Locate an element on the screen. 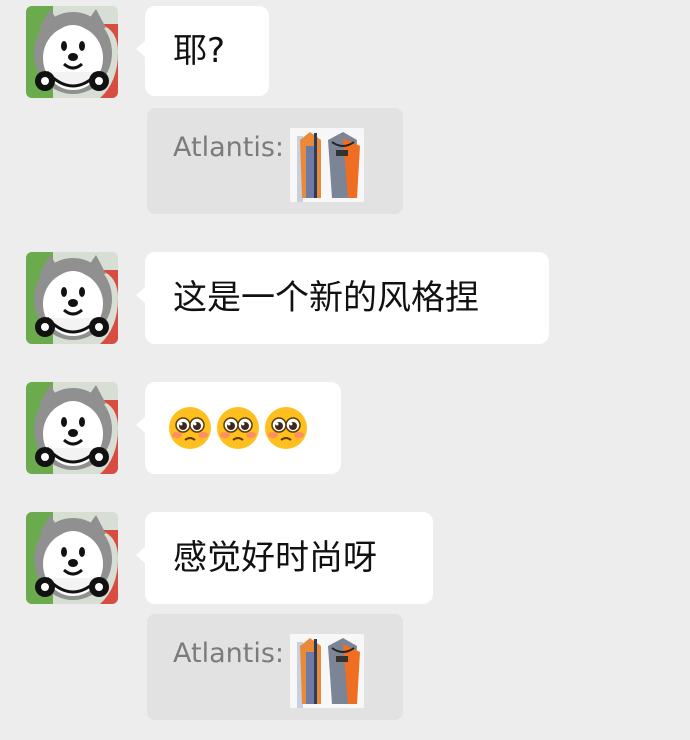 The height and width of the screenshot is (740, 690). message-bubble: 耶? is located at coordinates (202, 51).